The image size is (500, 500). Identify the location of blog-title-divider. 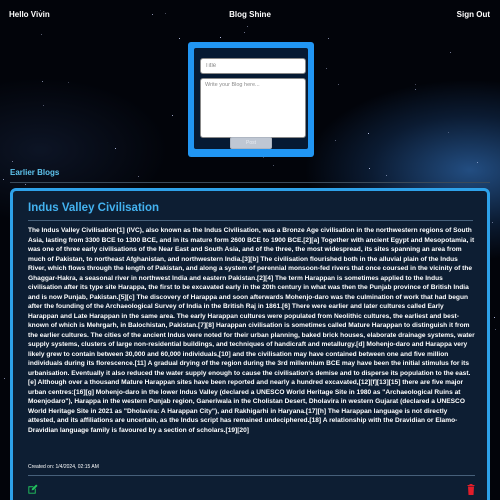
(250, 220).